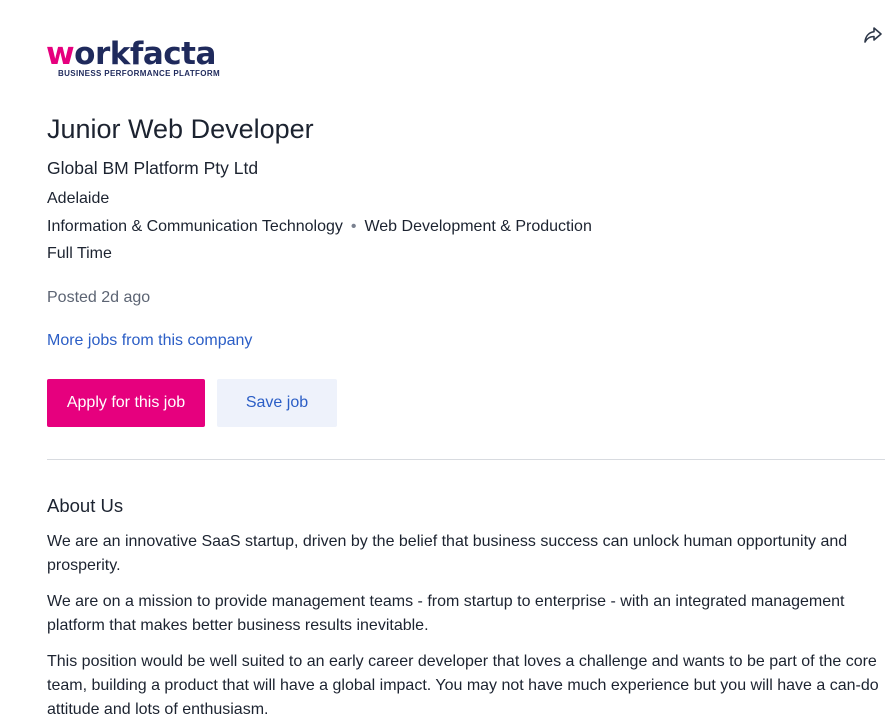 The width and height of the screenshot is (885, 727). Describe the element at coordinates (153, 168) in the screenshot. I see `company-name: Global BM Platform Pty Ltd` at that location.